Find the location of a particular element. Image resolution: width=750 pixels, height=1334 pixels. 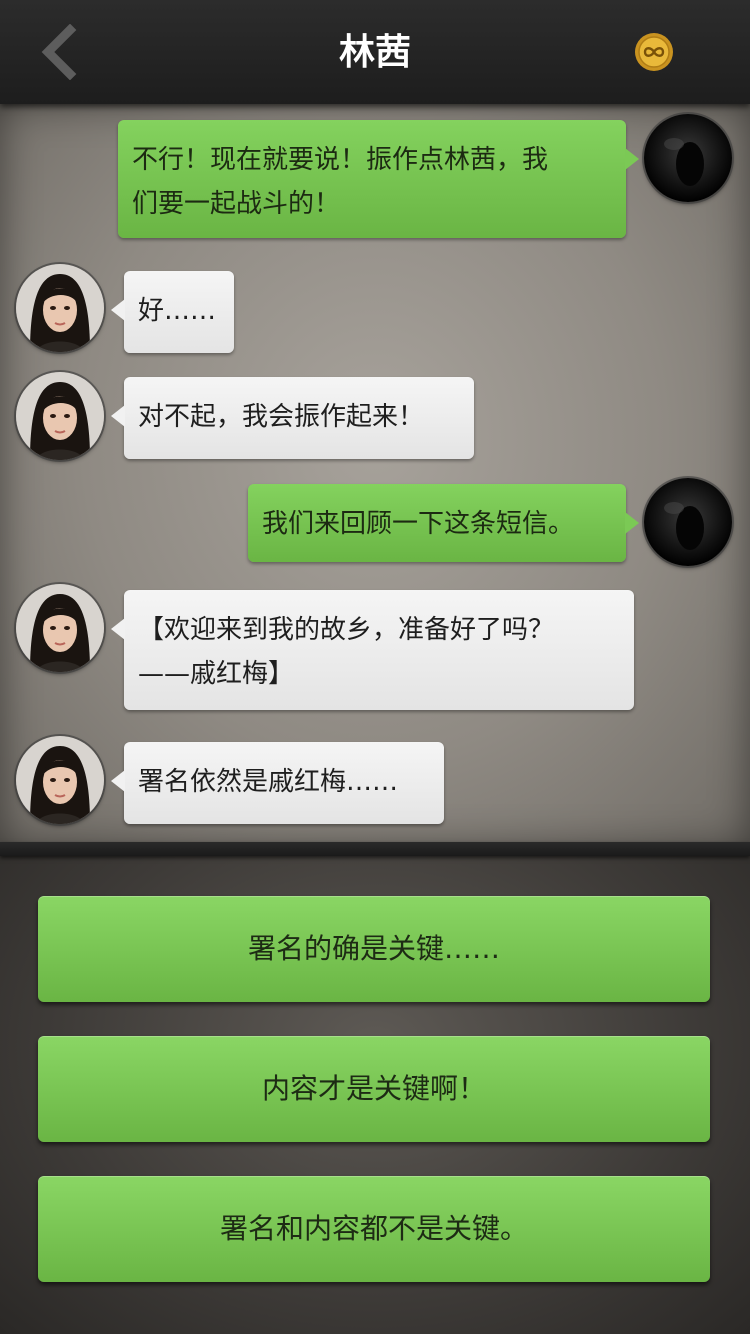

coin-button is located at coordinates (654, 52).